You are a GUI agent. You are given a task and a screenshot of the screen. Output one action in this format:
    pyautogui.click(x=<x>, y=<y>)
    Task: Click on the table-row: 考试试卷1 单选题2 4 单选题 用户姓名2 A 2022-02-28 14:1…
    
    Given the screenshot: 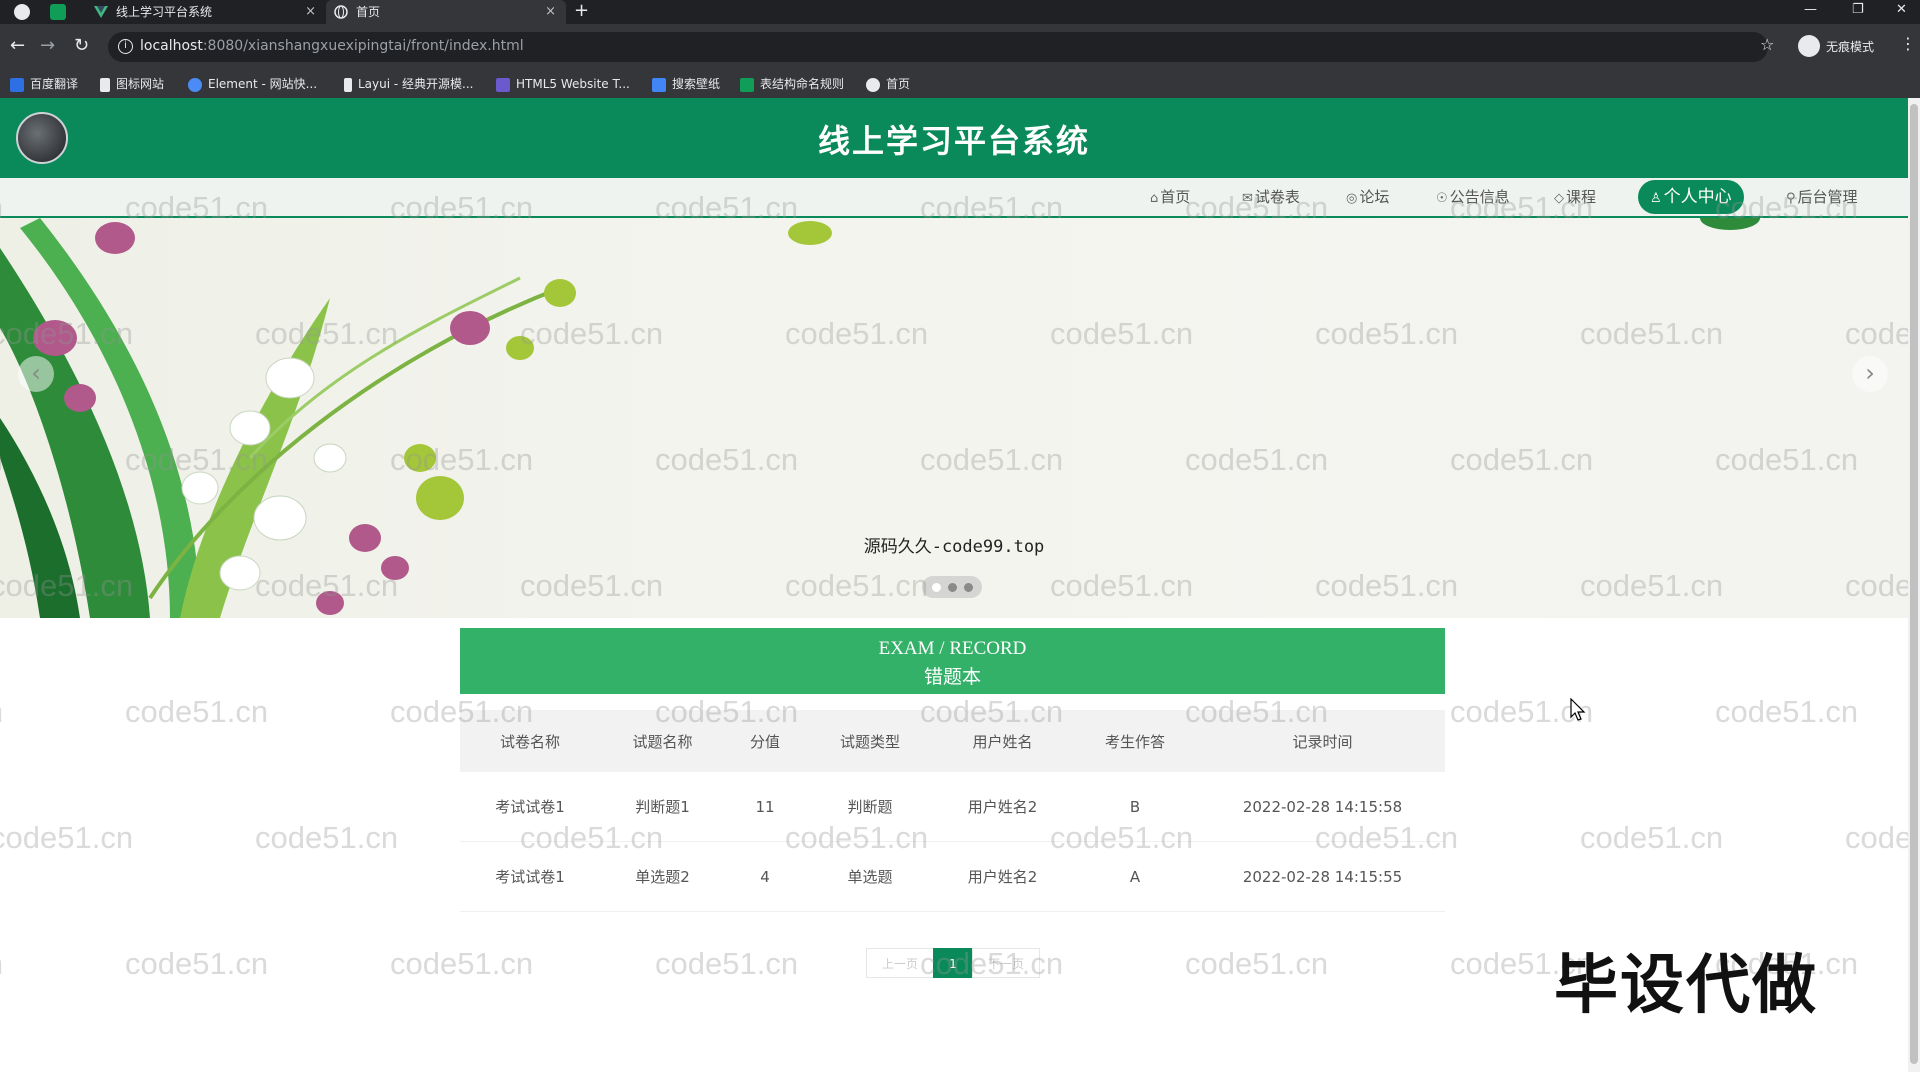 What is the action you would take?
    pyautogui.click(x=952, y=877)
    